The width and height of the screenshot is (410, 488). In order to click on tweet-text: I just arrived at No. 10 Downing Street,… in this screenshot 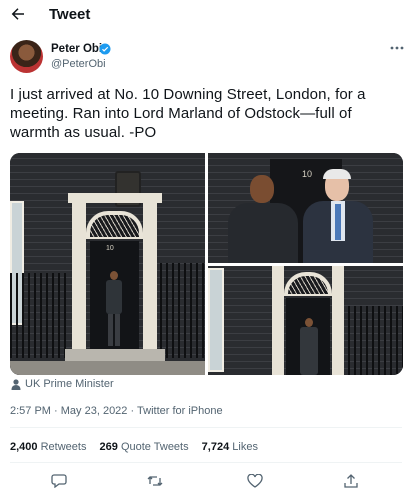, I will do `click(207, 113)`.